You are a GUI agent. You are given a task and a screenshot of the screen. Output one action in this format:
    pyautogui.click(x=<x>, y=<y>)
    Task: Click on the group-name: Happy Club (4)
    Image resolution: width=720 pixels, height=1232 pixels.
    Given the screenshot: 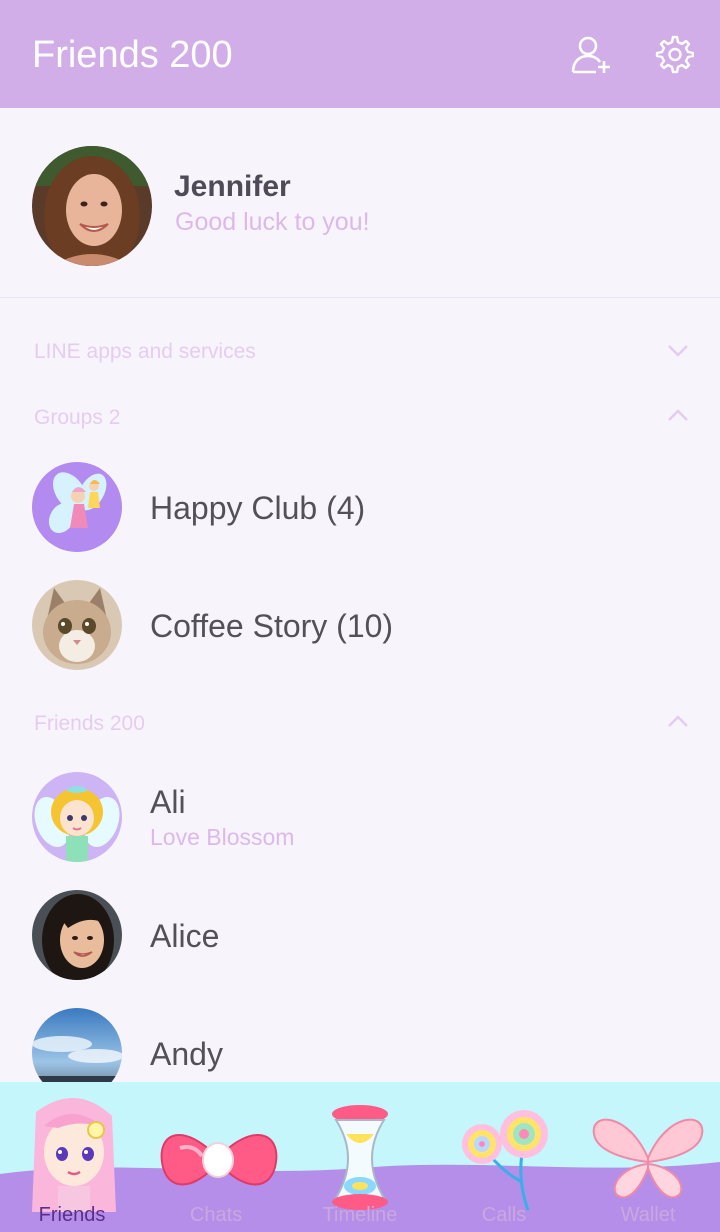 What is the action you would take?
    pyautogui.click(x=258, y=508)
    